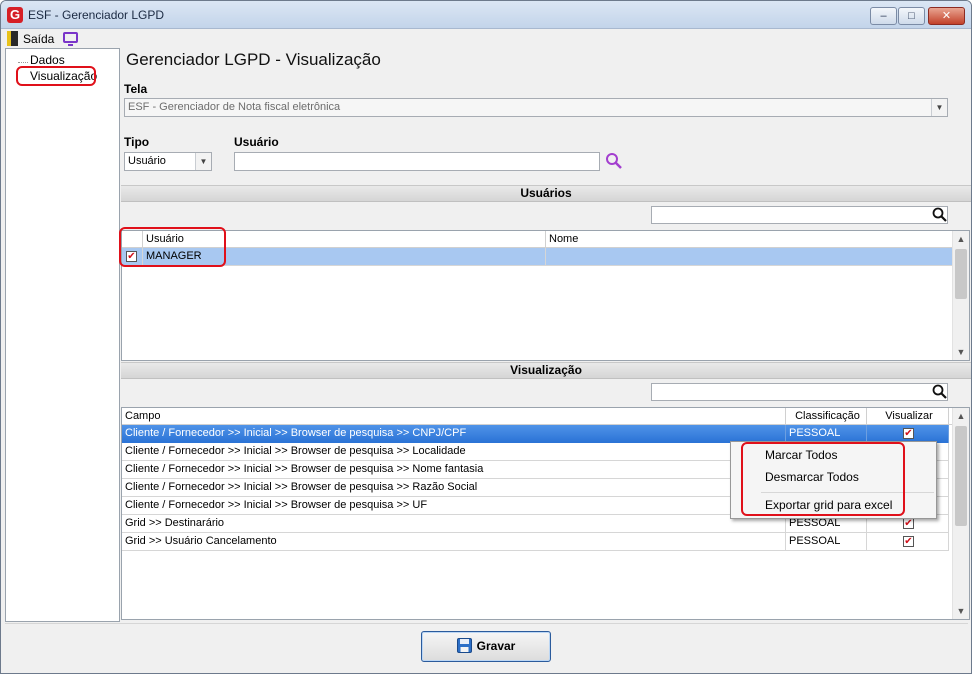  What do you see at coordinates (464, 645) in the screenshot?
I see `floppy-disk-icon` at bounding box center [464, 645].